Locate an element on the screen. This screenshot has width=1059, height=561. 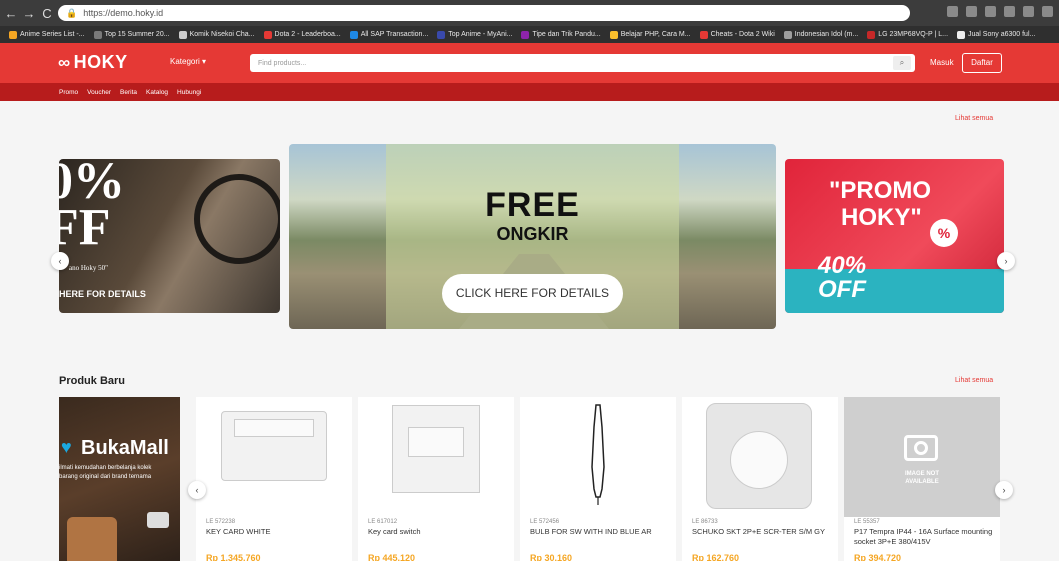
no-image-text-2: AVAILABLE is located at coordinates (922, 482).